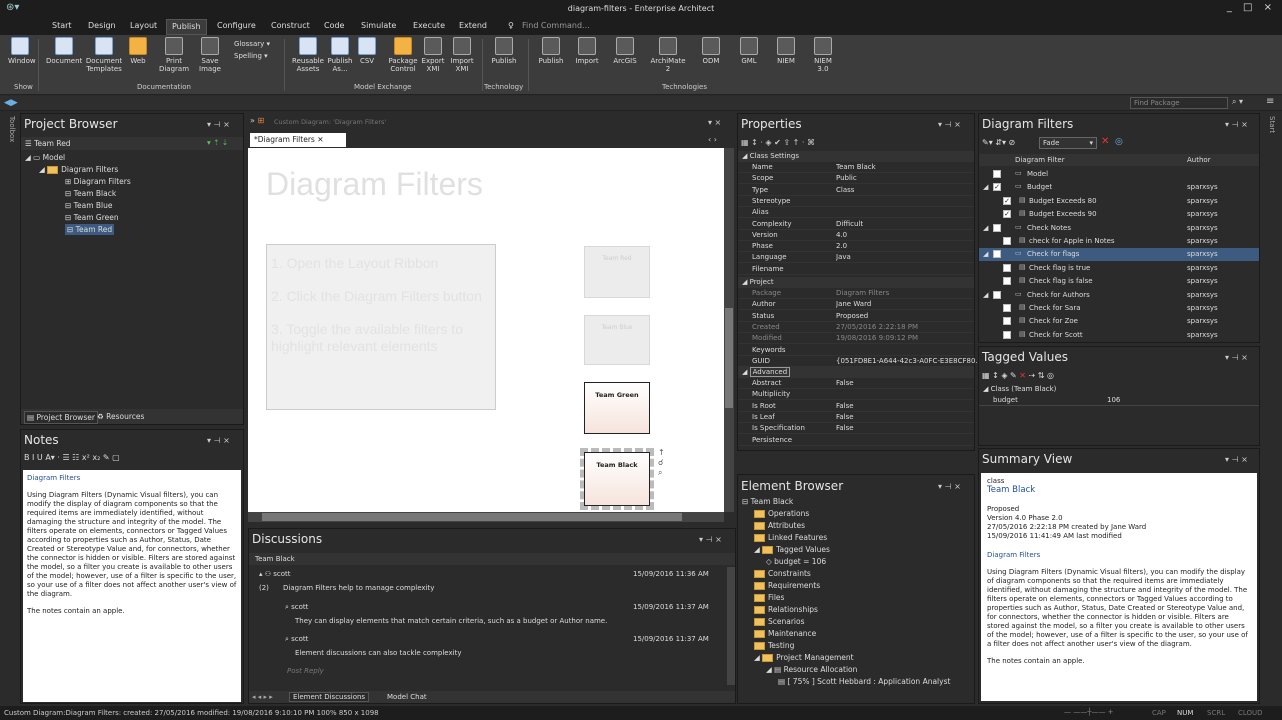 The height and width of the screenshot is (720, 1282). What do you see at coordinates (210, 55) in the screenshot?
I see `save-image-button: Save Image` at bounding box center [210, 55].